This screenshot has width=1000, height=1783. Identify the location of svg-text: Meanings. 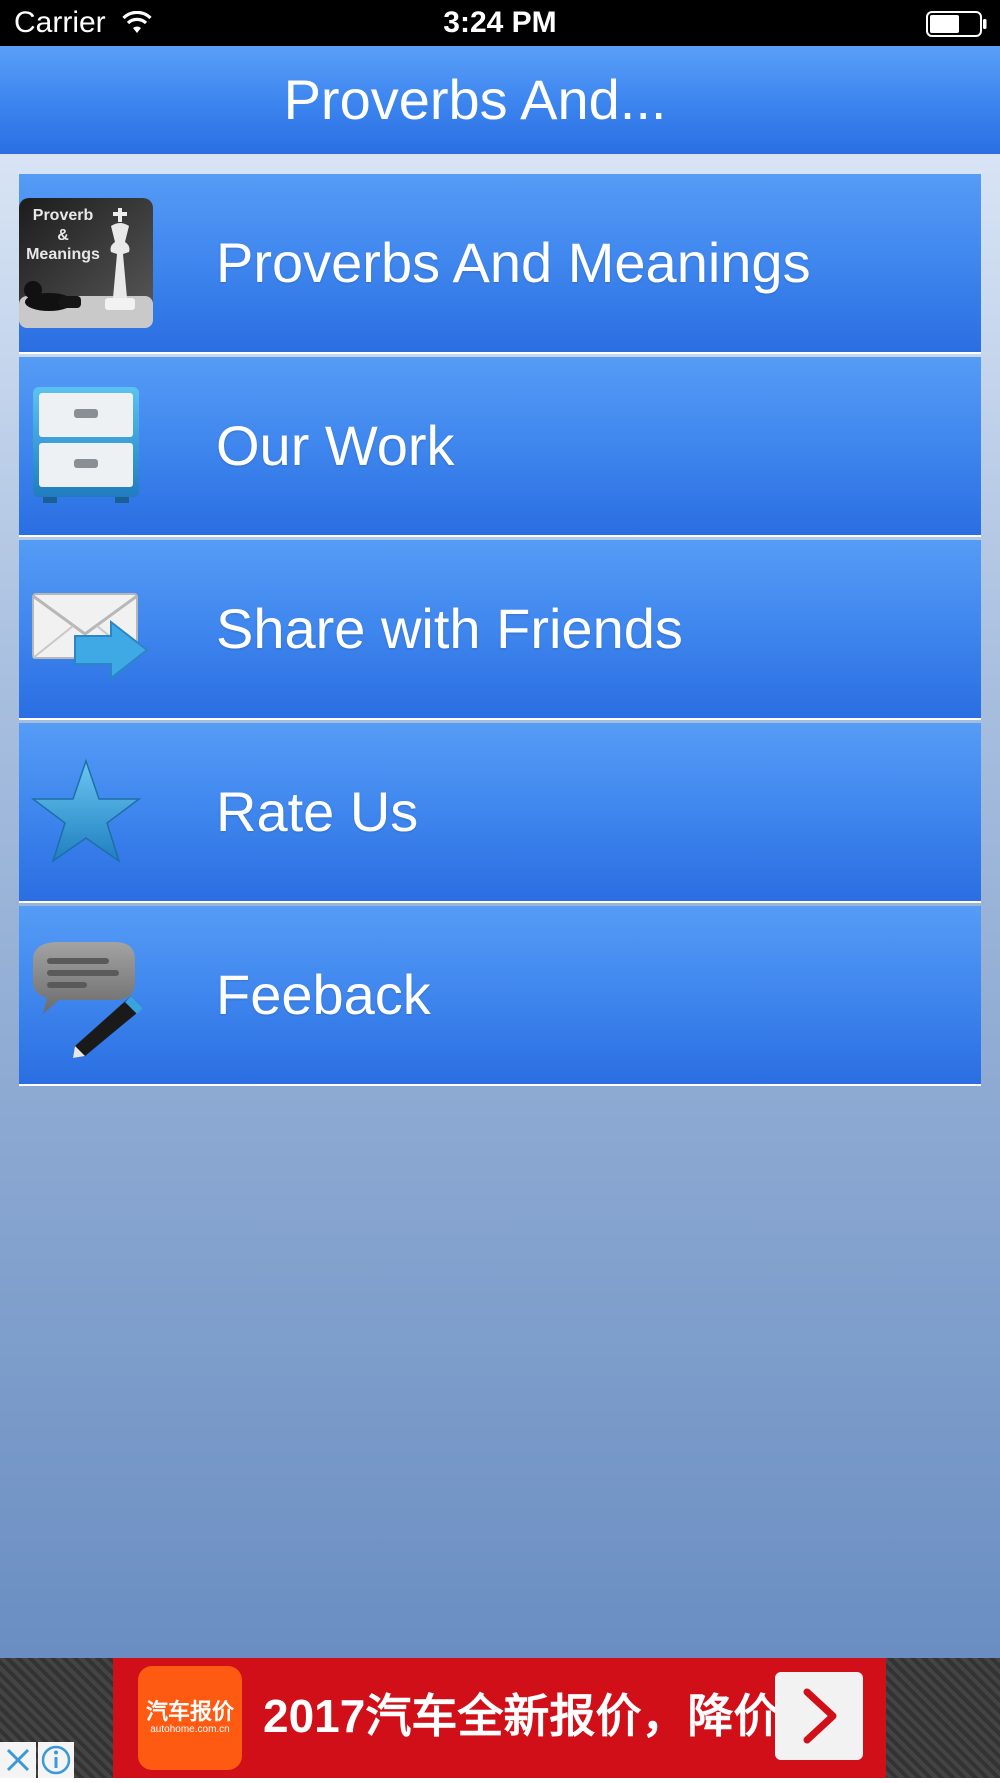
(63, 254).